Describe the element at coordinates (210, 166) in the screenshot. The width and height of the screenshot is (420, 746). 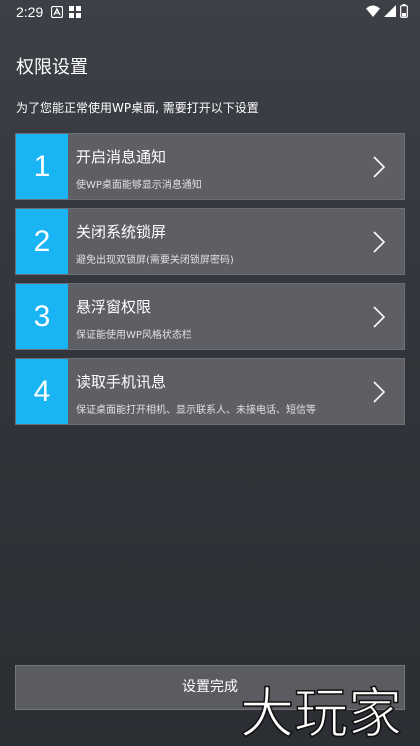
I see `permission-item-notifications: 1 开启消息通知 使WP桌面能够显示消息通知` at that location.